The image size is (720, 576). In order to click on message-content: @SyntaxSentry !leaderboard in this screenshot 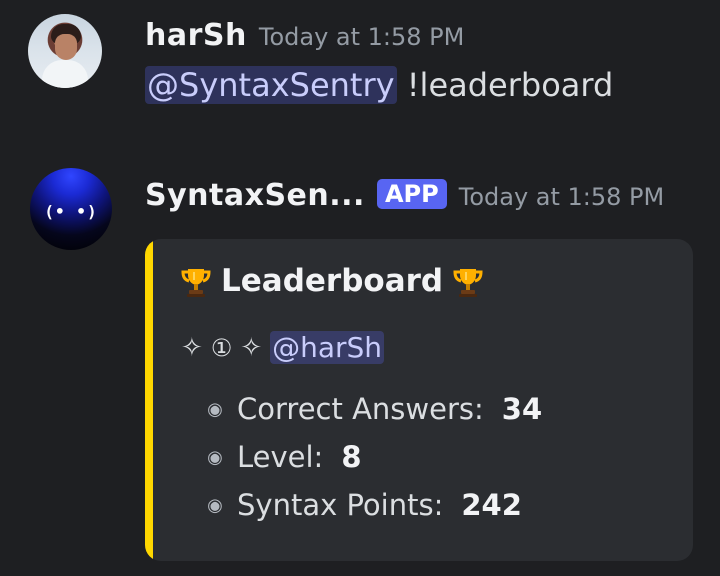, I will do `click(379, 85)`.